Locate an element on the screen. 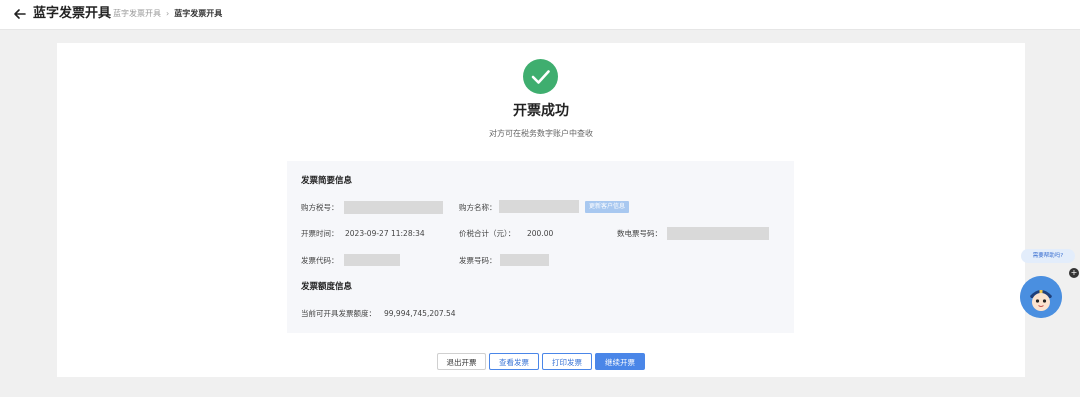 The width and height of the screenshot is (1080, 397). result-title: 开票成功 is located at coordinates (541, 111).